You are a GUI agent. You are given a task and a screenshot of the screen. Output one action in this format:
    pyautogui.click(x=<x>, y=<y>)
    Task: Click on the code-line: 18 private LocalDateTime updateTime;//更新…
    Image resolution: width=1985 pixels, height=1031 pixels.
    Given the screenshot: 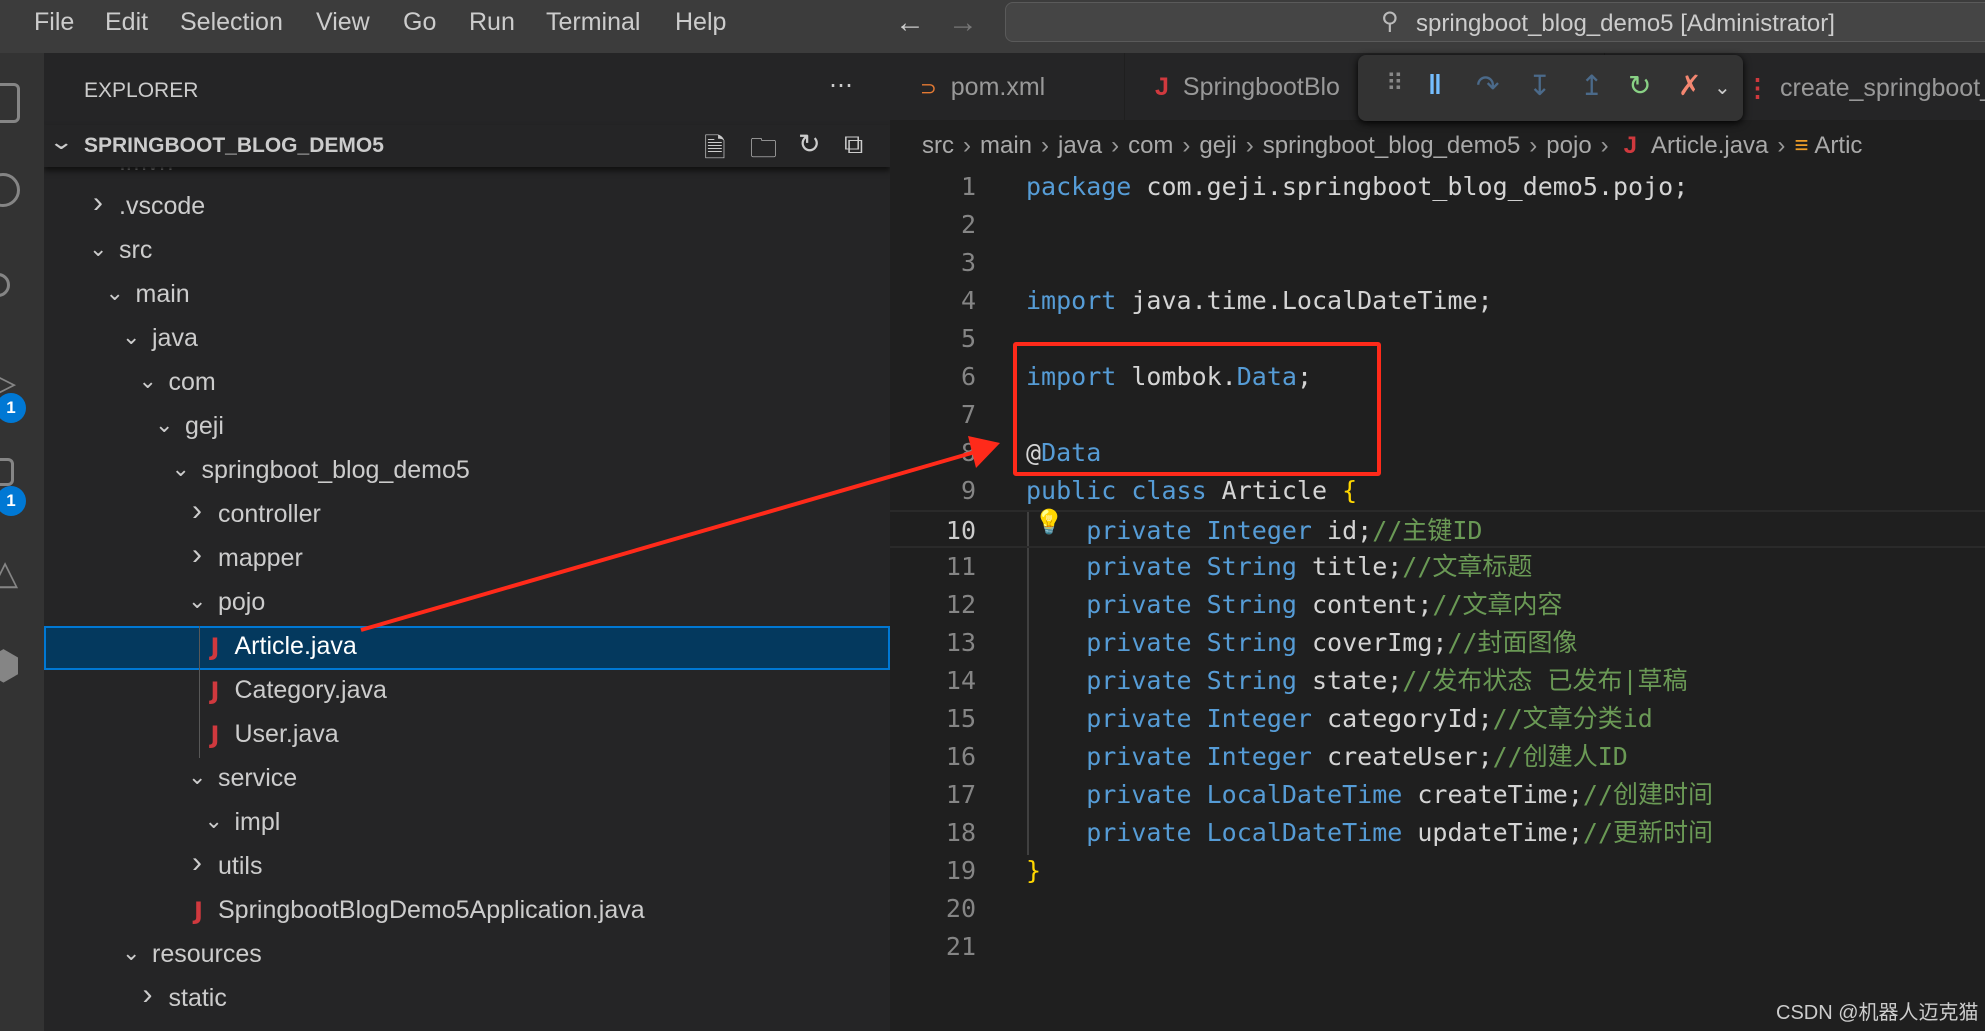 What is the action you would take?
    pyautogui.click(x=1437, y=833)
    